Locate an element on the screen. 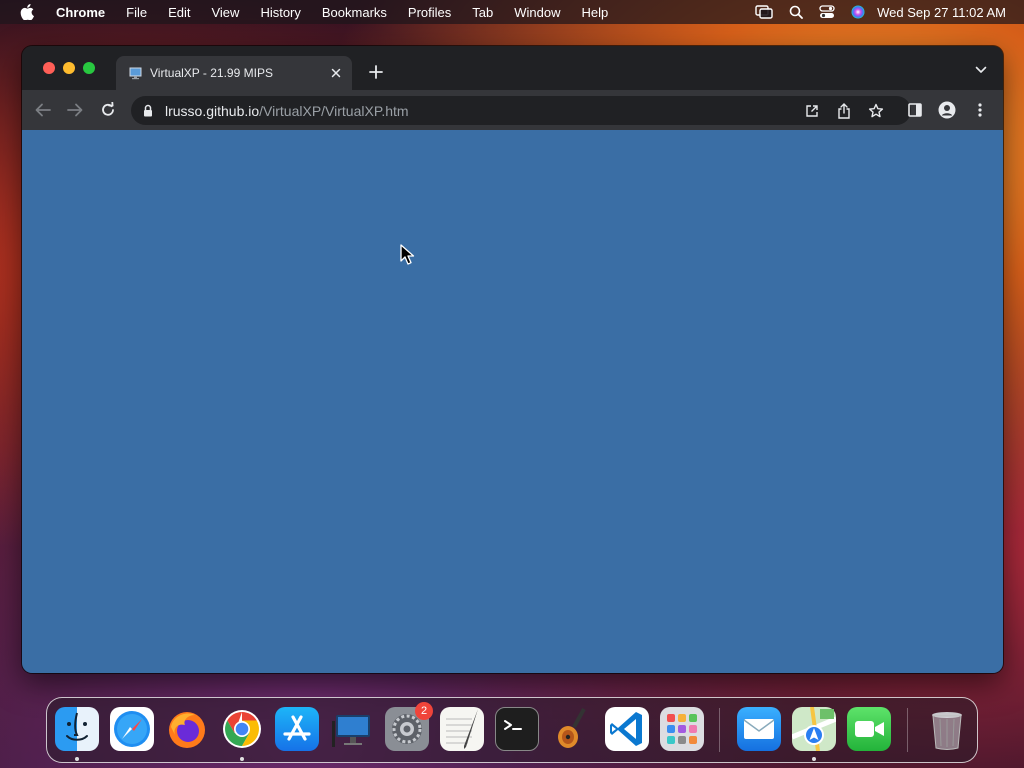 The height and width of the screenshot is (768, 1024). address-bar: lrusso.github.io/VirtualXP/VirtualXP.htm is located at coordinates (521, 110).